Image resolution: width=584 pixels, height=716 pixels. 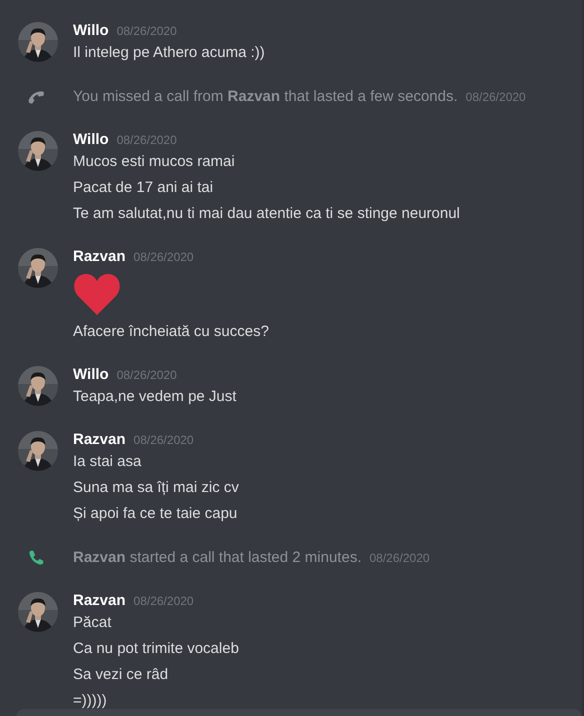 What do you see at coordinates (121, 675) in the screenshot?
I see `message-text: Sa vezi ce râd` at bounding box center [121, 675].